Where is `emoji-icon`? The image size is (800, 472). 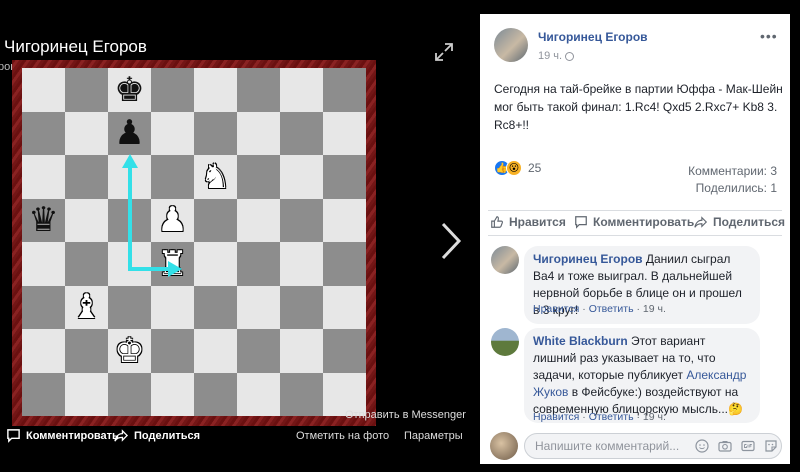 emoji-icon is located at coordinates (702, 446).